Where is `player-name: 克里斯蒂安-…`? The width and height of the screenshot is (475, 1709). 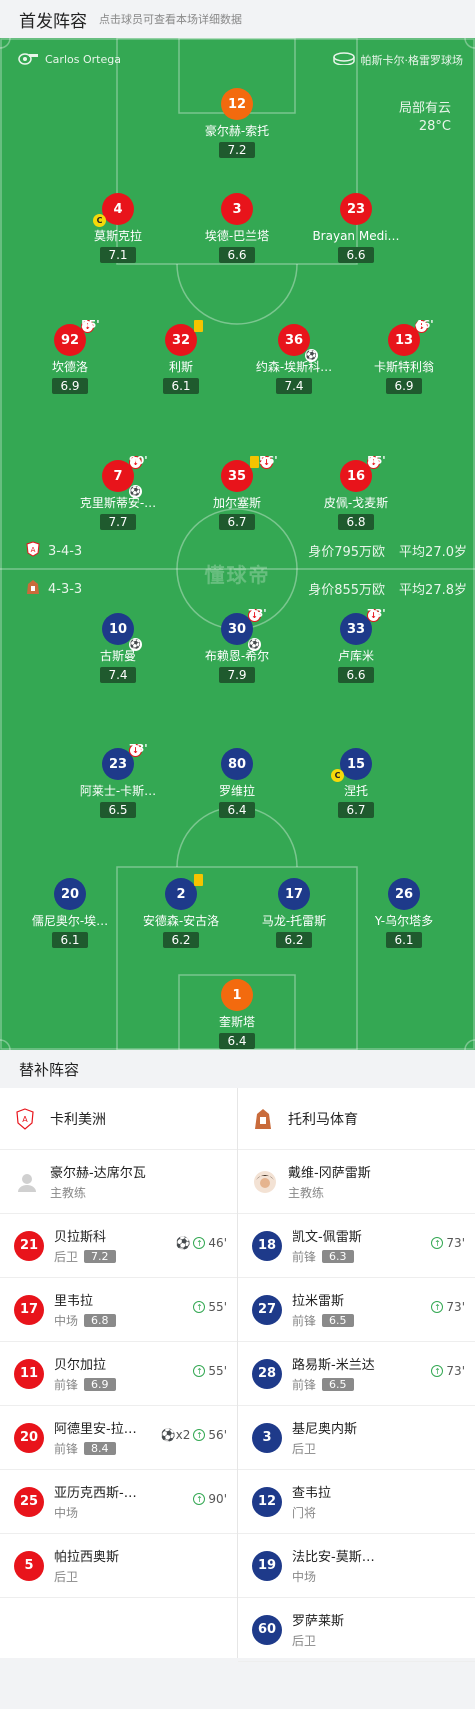 player-name: 克里斯蒂安-… is located at coordinates (118, 503).